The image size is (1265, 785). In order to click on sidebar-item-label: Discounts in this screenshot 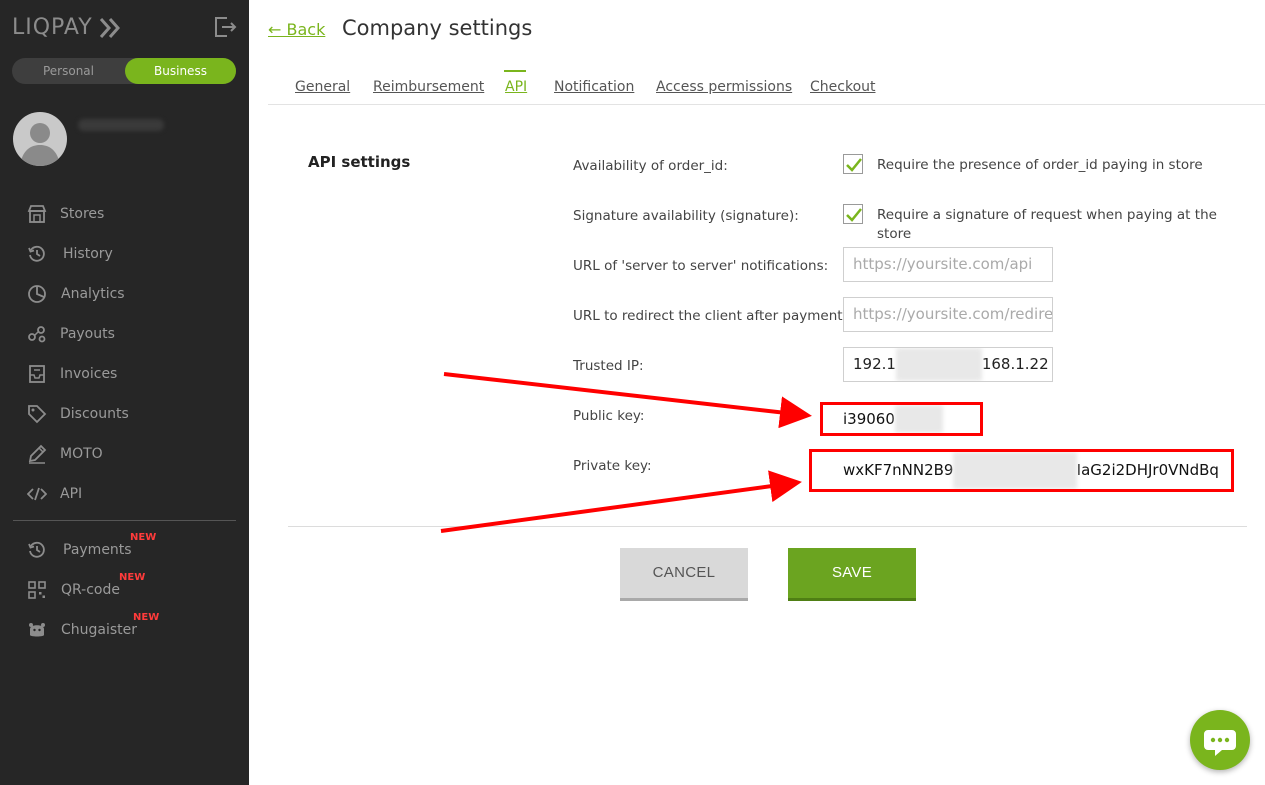, I will do `click(94, 414)`.